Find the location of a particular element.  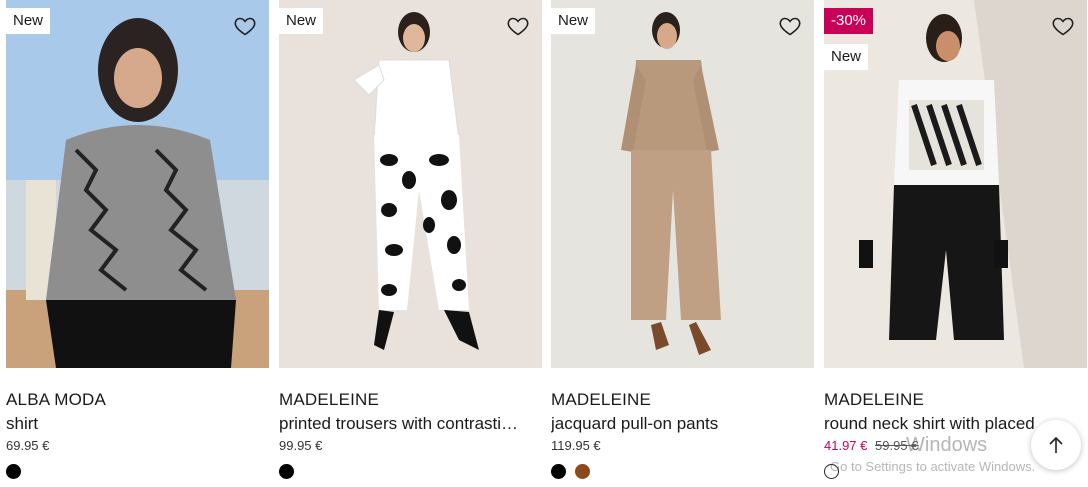

product-price: 119.95 € is located at coordinates (576, 445).